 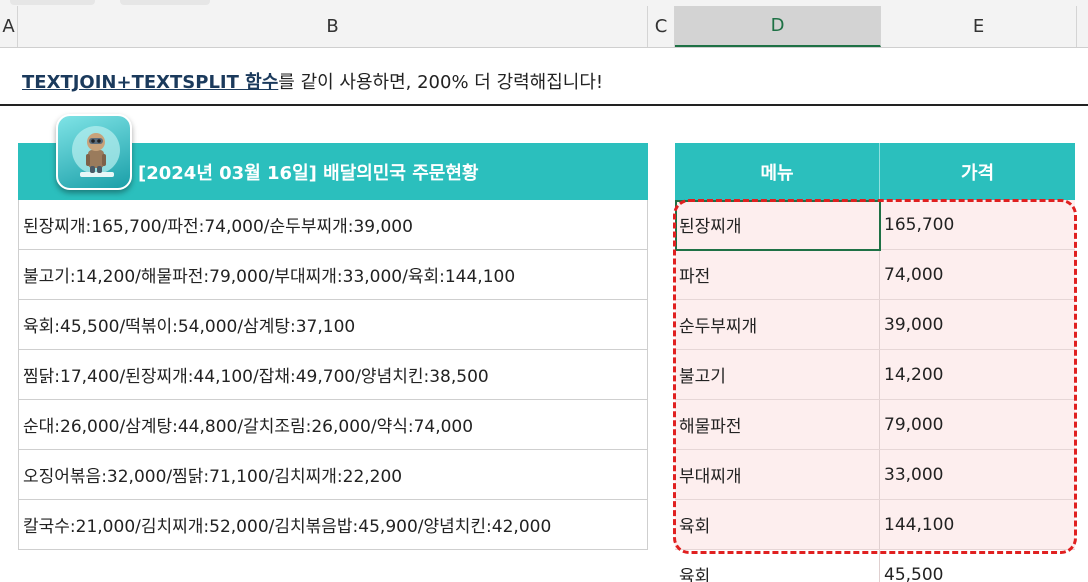 What do you see at coordinates (777, 374) in the screenshot?
I see `menu-cell: 불고기` at bounding box center [777, 374].